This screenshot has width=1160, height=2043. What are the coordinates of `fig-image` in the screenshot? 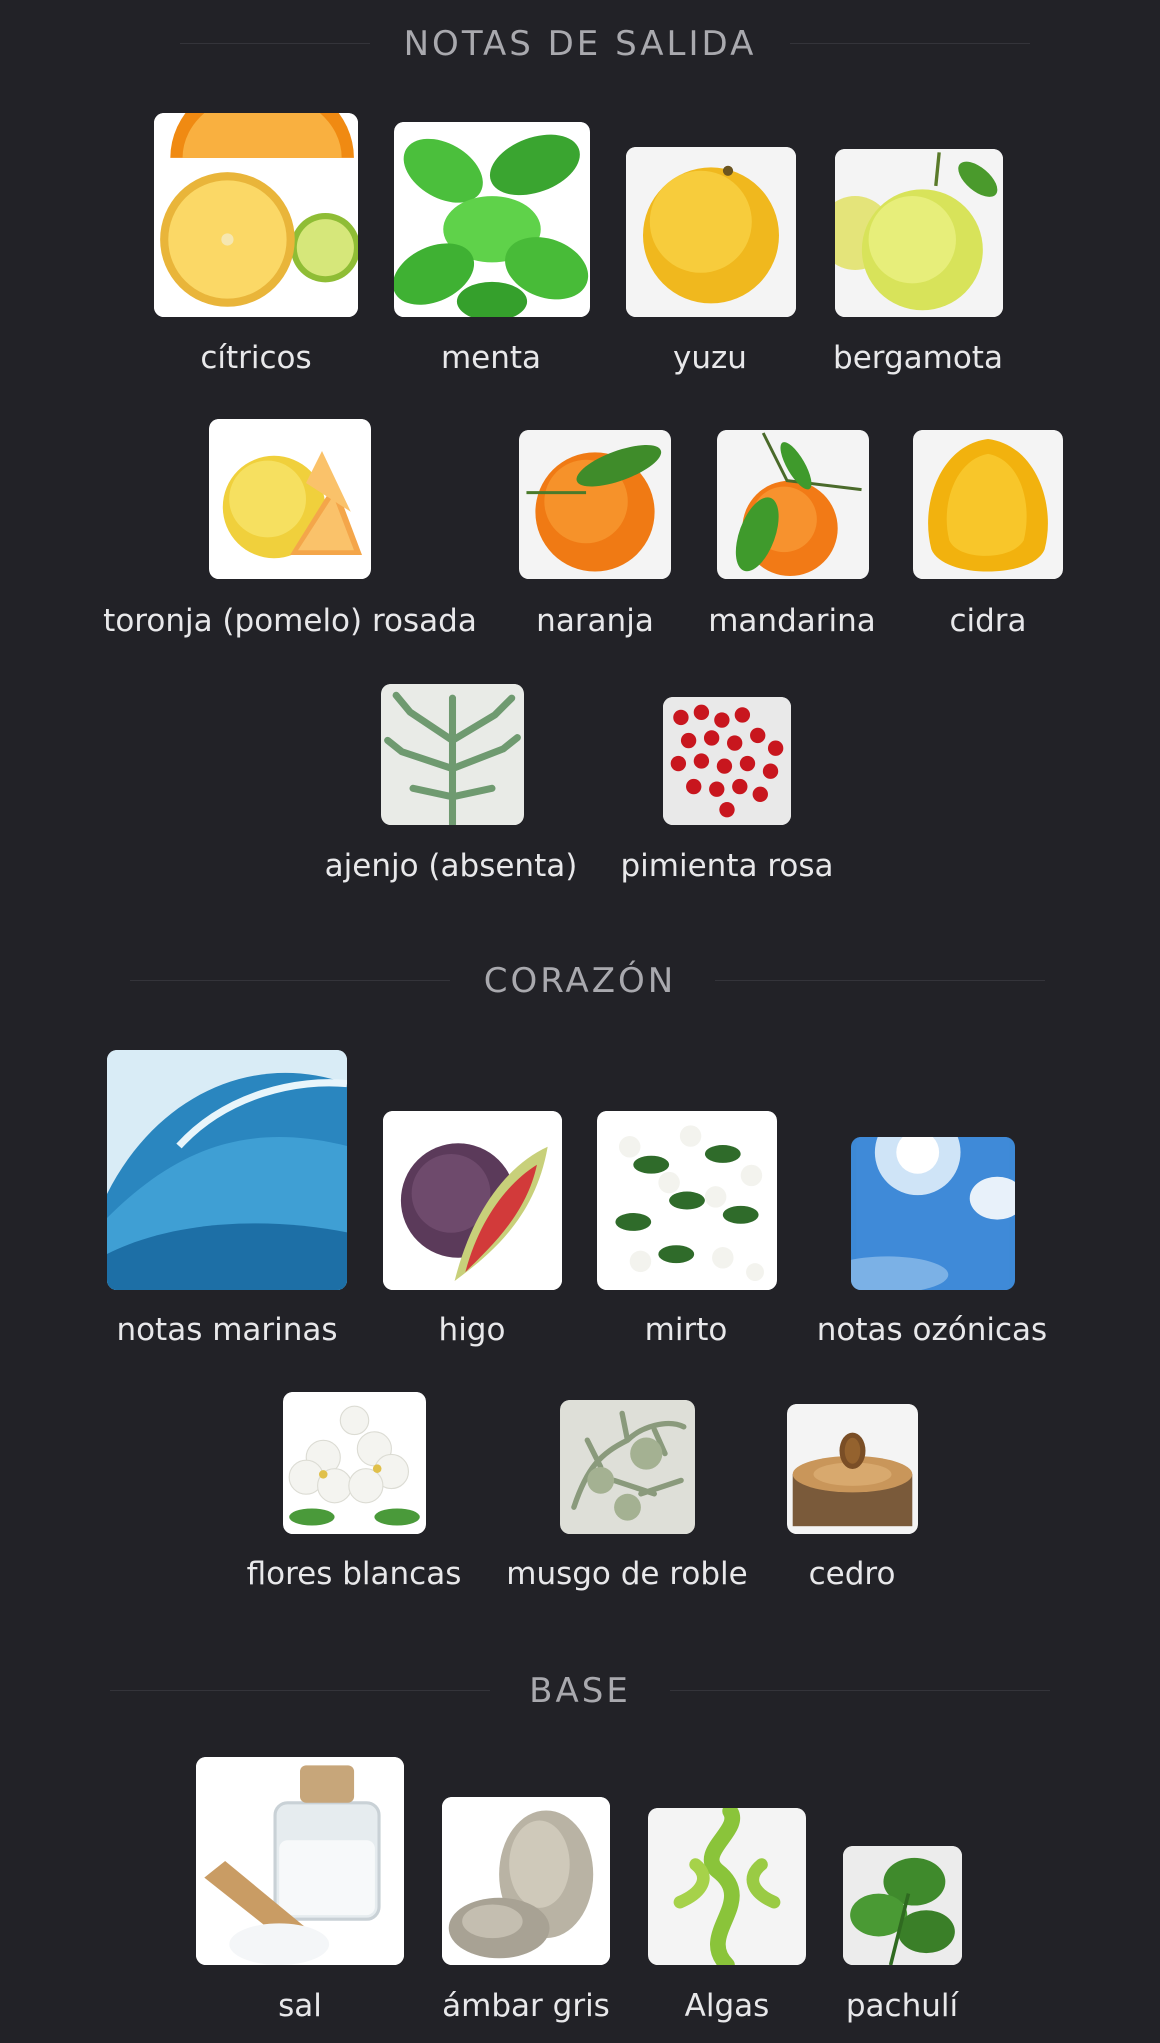 It's located at (472, 1200).